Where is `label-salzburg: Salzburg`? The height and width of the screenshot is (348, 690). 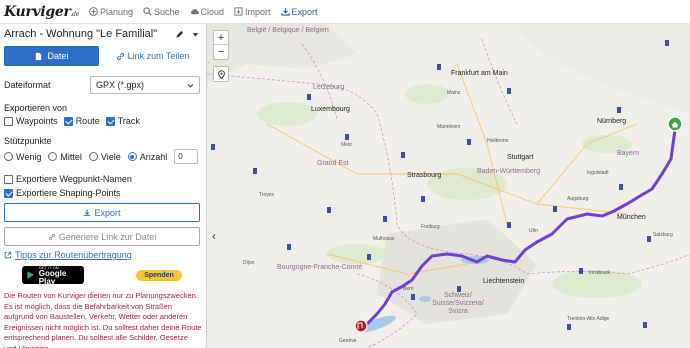 label-salzburg: Salzburg is located at coordinates (663, 235).